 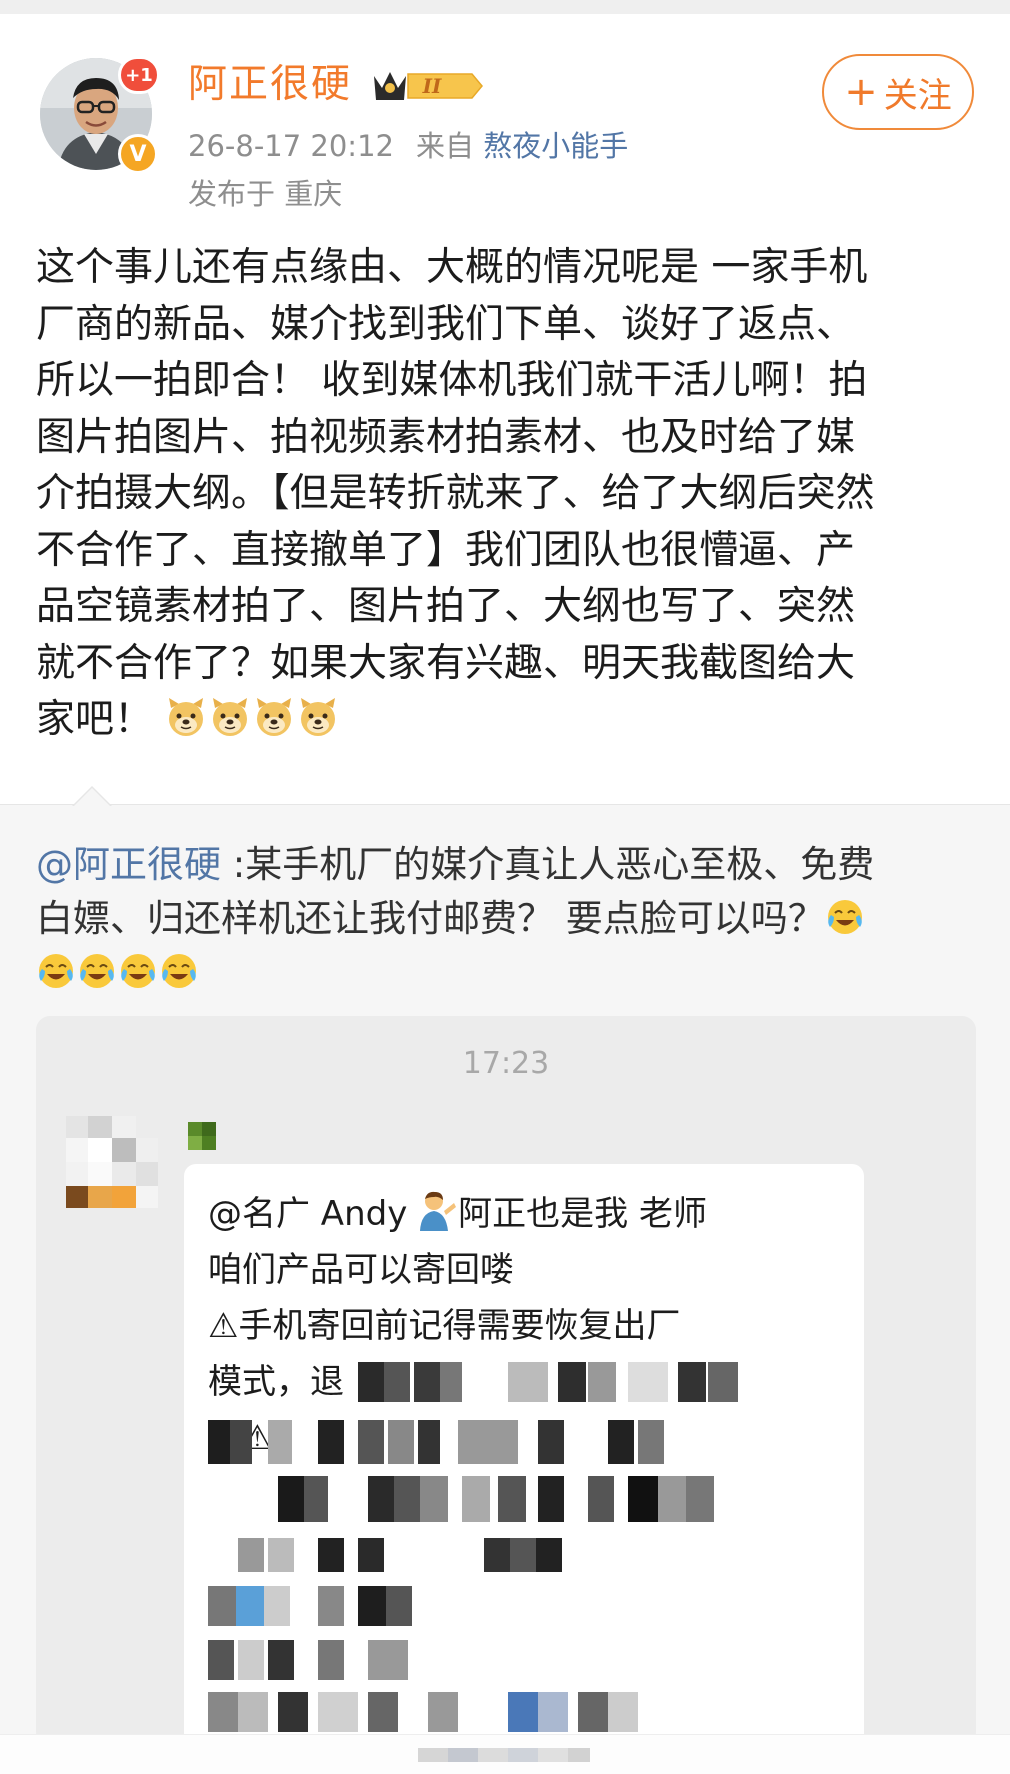 I want to click on post-line: 图片拍图片、拍视频素材拍素材、也及时给了媒, so click(x=446, y=437).